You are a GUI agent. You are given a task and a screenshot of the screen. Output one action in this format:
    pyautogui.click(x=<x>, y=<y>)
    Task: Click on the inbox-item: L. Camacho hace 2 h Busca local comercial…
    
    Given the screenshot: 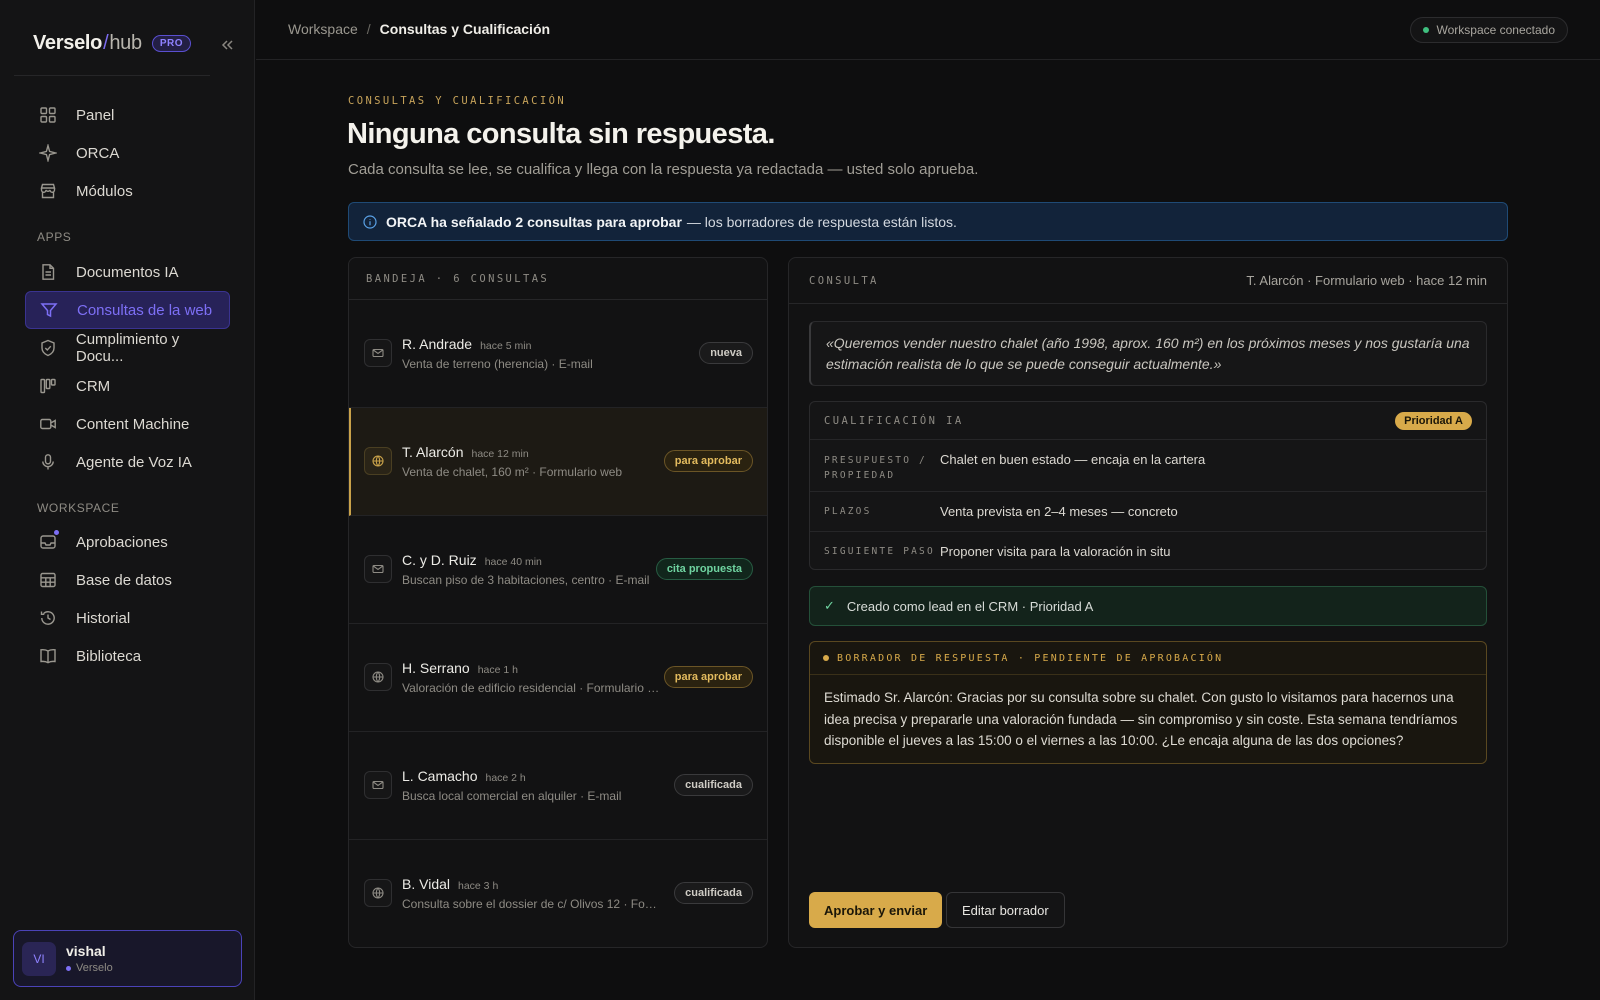 What is the action you would take?
    pyautogui.click(x=558, y=786)
    